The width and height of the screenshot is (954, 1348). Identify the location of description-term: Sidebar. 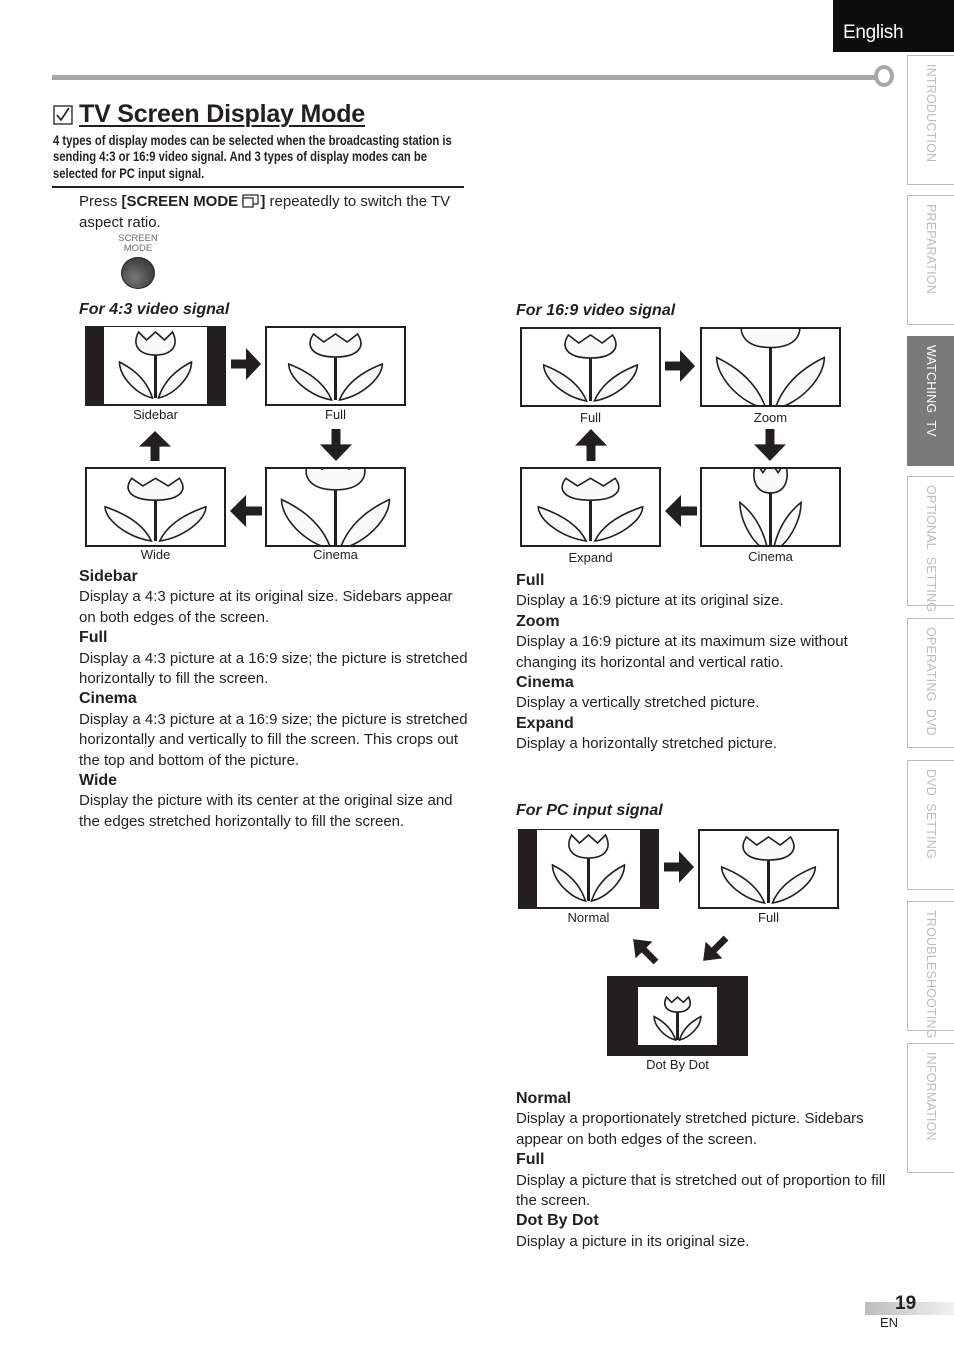
(108, 576).